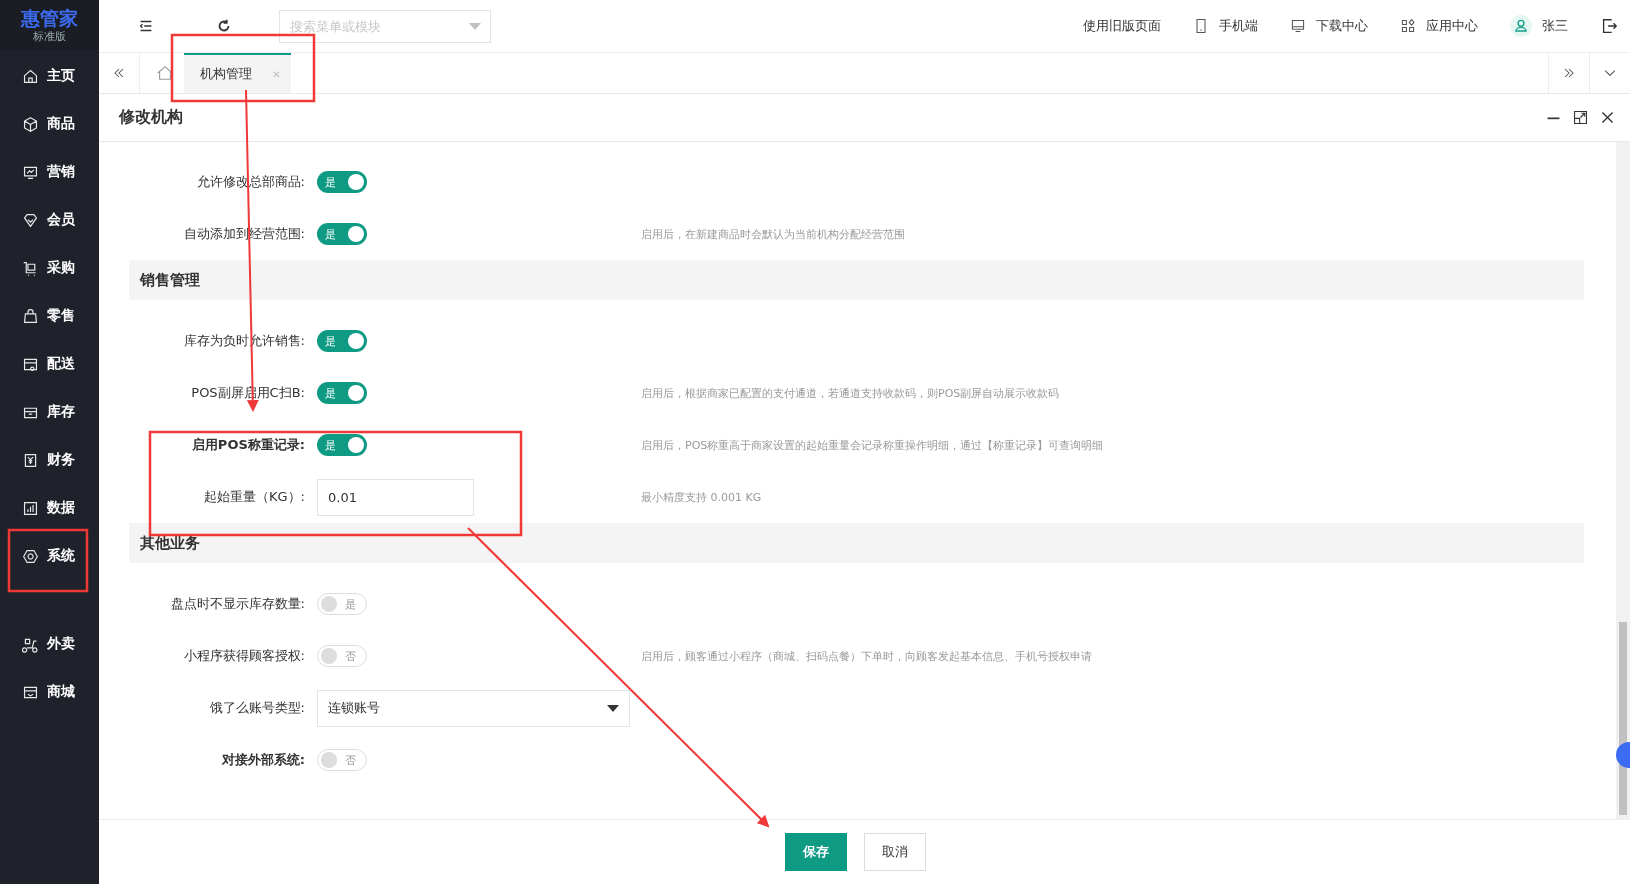  Describe the element at coordinates (1225, 26) in the screenshot. I see `header-link: 手机端` at that location.